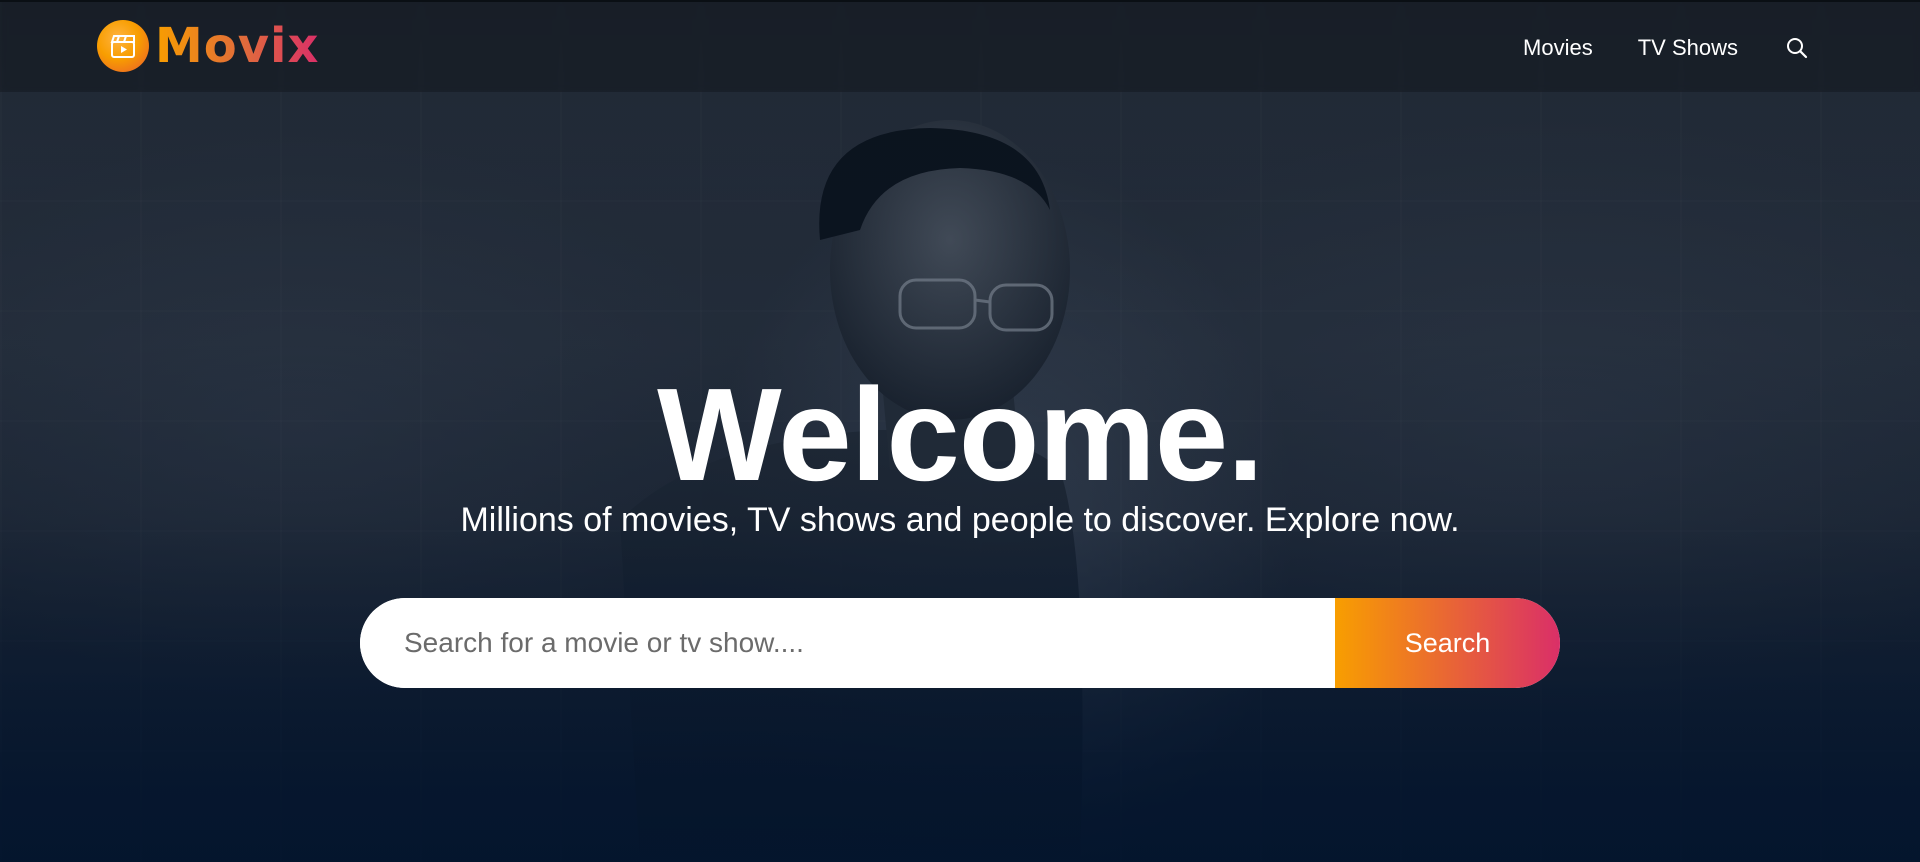  Describe the element at coordinates (960, 434) in the screenshot. I see `hero-title: Welcome.` at that location.